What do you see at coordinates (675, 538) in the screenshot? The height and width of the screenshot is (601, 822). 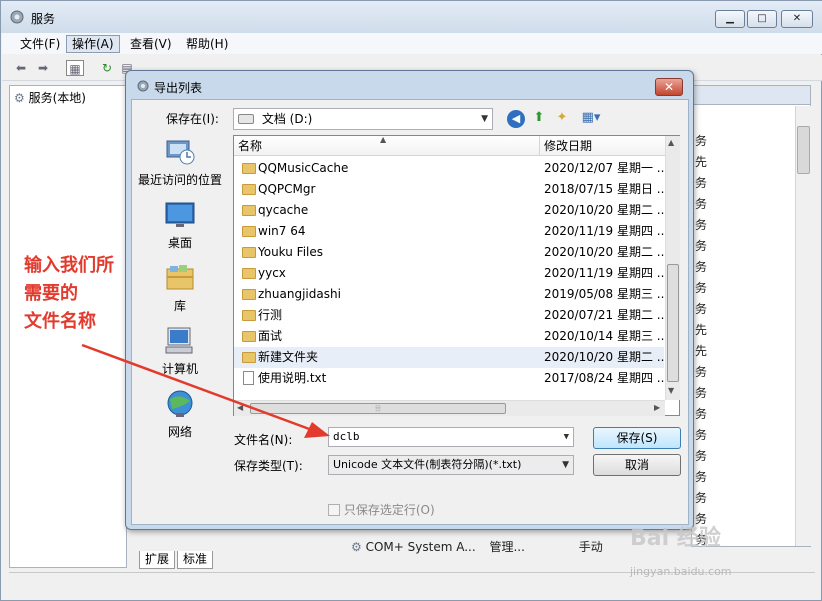 I see `baidu-watermark: Bai 经验` at bounding box center [675, 538].